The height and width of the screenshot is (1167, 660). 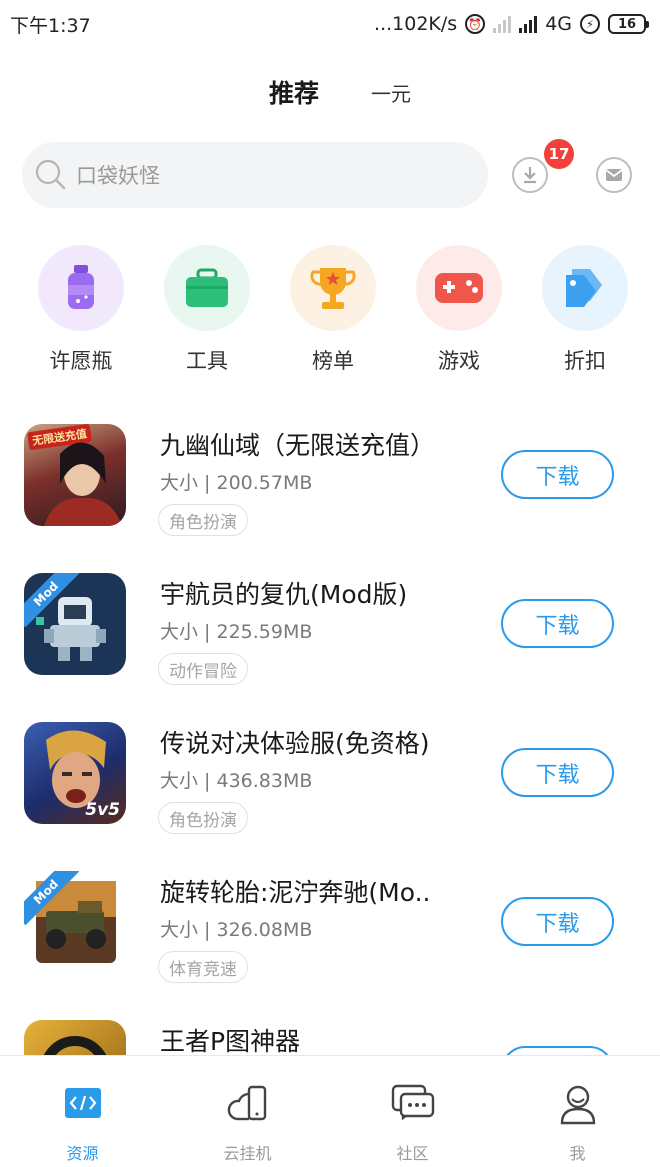 What do you see at coordinates (207, 361) in the screenshot?
I see `category-label: 工具` at bounding box center [207, 361].